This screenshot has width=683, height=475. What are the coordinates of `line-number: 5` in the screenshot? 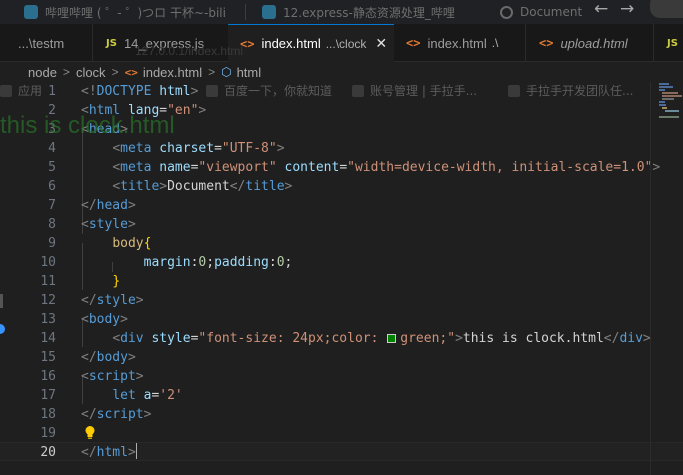 It's located at (52, 167).